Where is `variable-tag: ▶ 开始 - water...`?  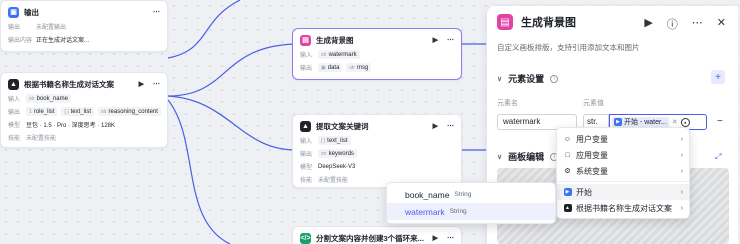 variable-tag: ▶ 开始 - water... is located at coordinates (640, 122).